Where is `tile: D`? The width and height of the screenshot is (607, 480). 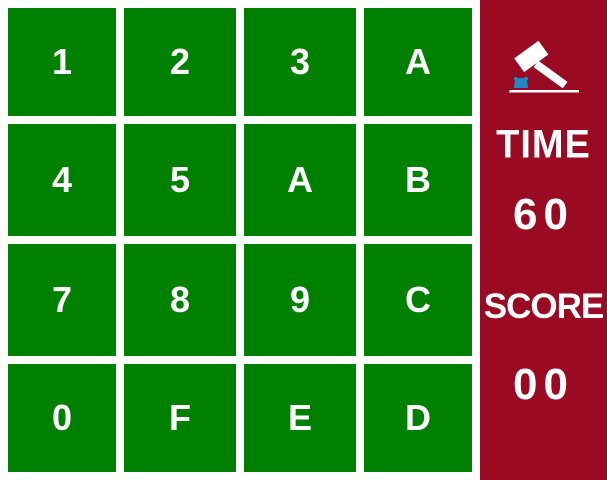
tile: D is located at coordinates (418, 418).